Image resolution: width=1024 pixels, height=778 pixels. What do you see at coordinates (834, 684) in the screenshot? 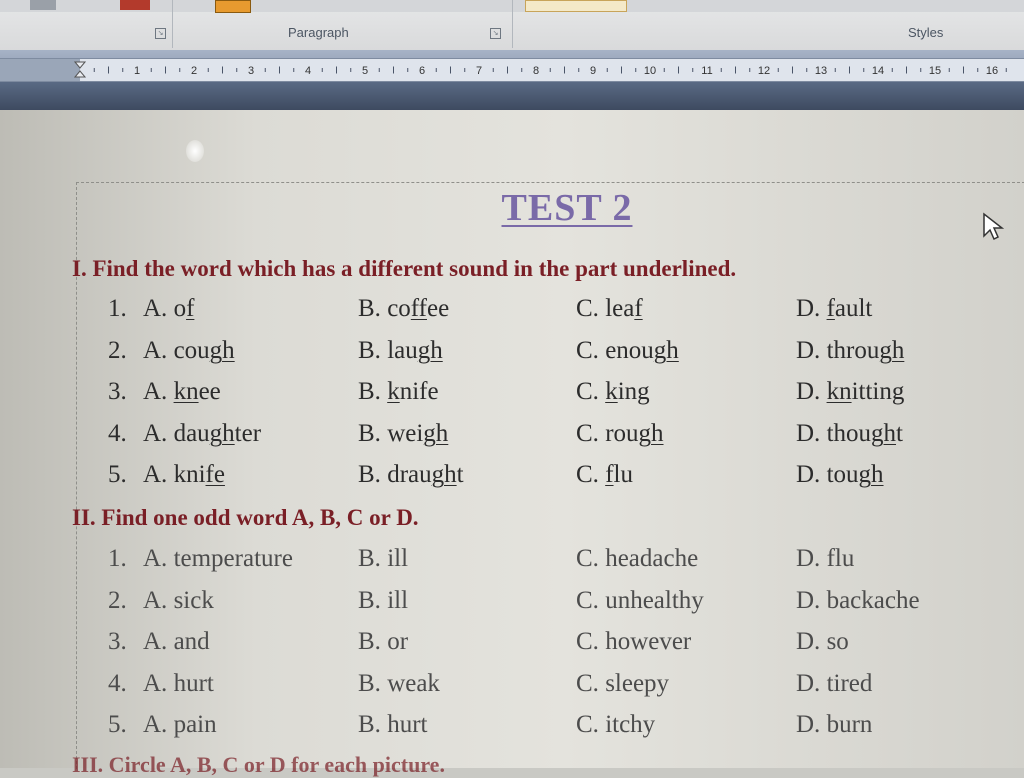
I see `answer-option: D. tired` at bounding box center [834, 684].